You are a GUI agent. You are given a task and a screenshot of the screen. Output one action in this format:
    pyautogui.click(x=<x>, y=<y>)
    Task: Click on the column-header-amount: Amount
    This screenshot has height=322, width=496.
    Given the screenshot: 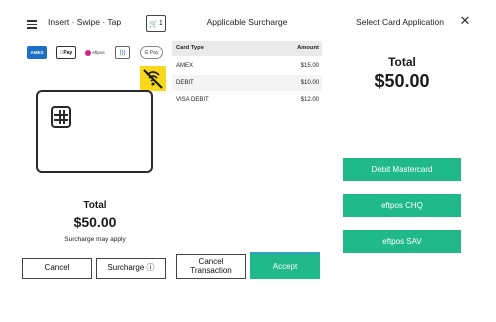 What is the action you would take?
    pyautogui.click(x=308, y=48)
    